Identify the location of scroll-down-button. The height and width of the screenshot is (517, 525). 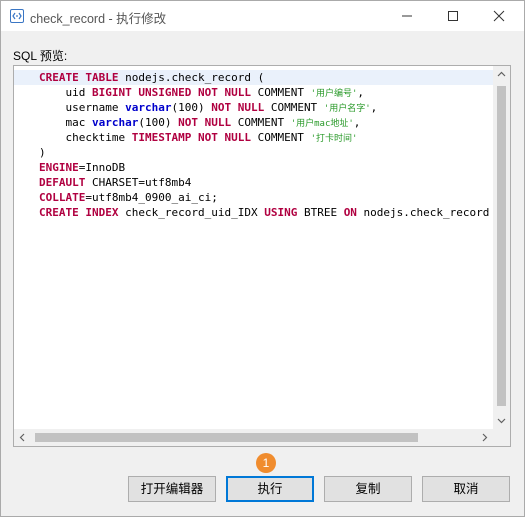
(501, 420).